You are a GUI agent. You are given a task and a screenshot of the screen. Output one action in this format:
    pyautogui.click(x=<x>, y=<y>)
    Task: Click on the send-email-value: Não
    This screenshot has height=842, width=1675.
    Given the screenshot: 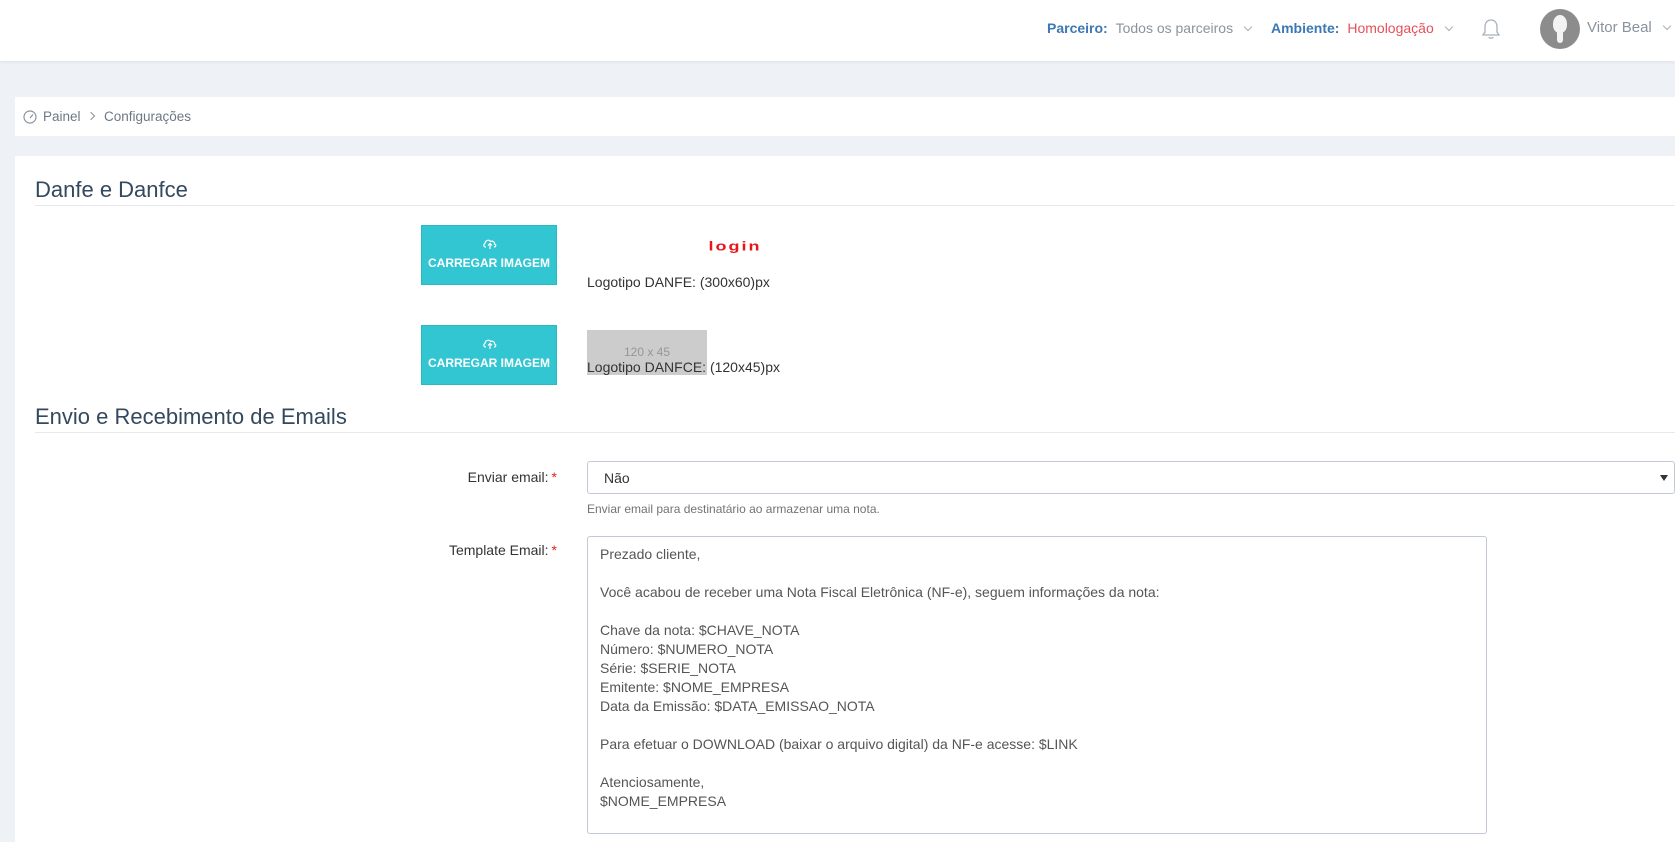 What is the action you would take?
    pyautogui.click(x=617, y=478)
    